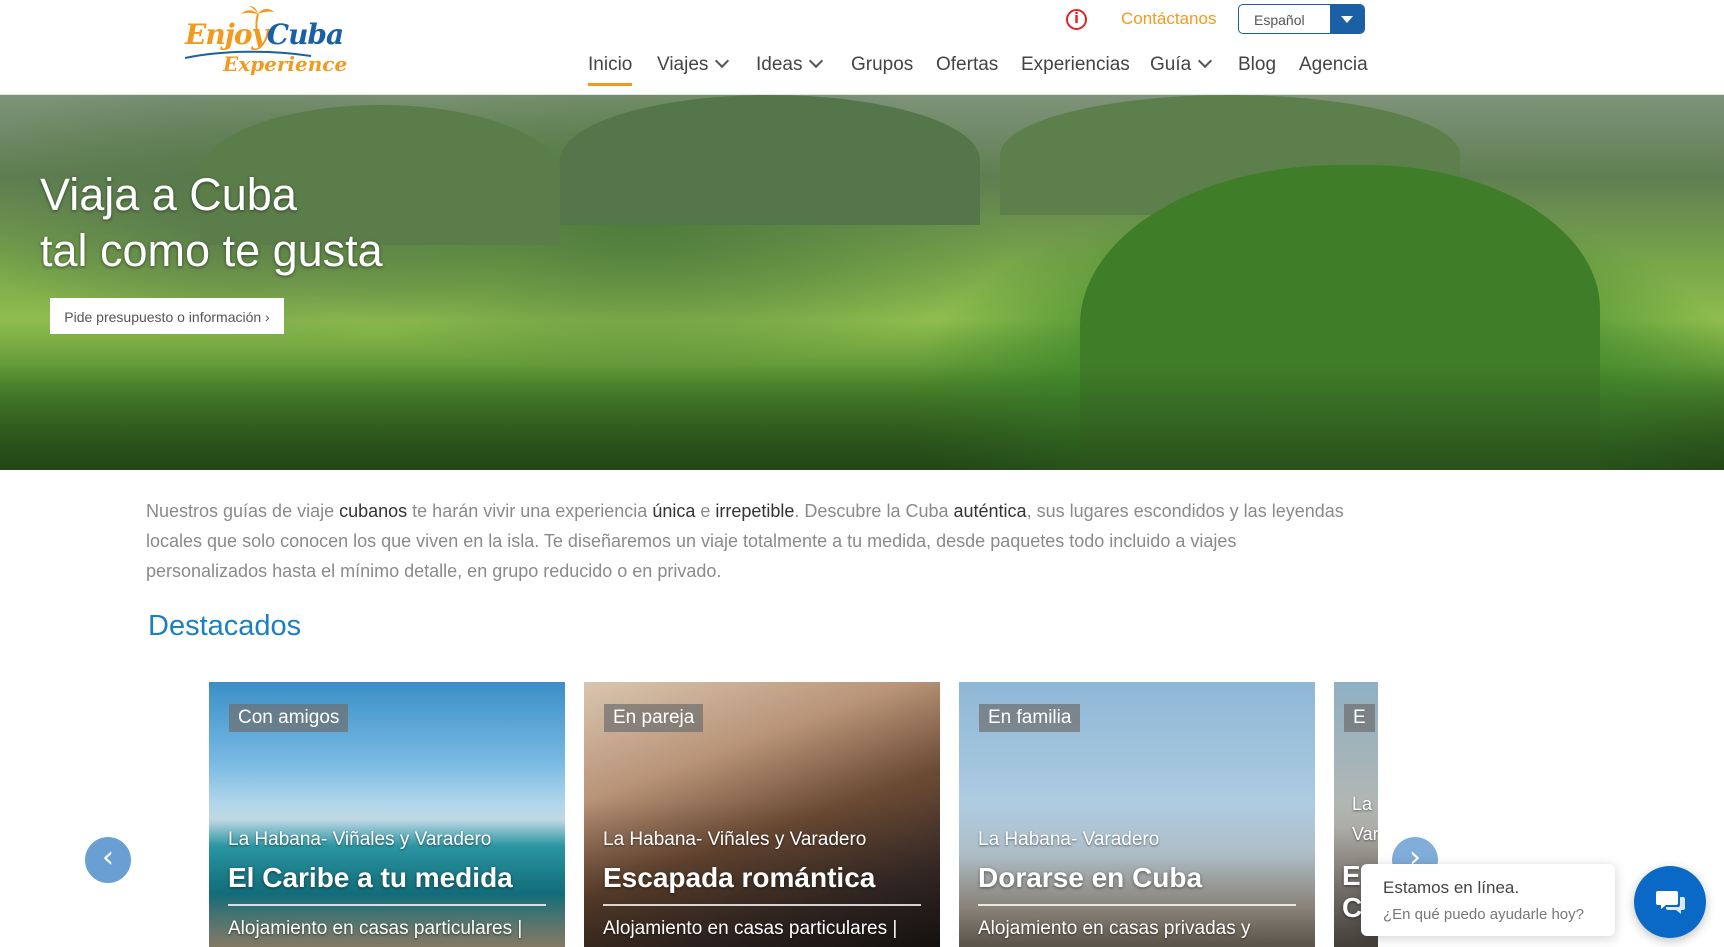 This screenshot has height=947, width=1724. I want to click on site-logo: EnjoyCuba Experience, so click(265, 44).